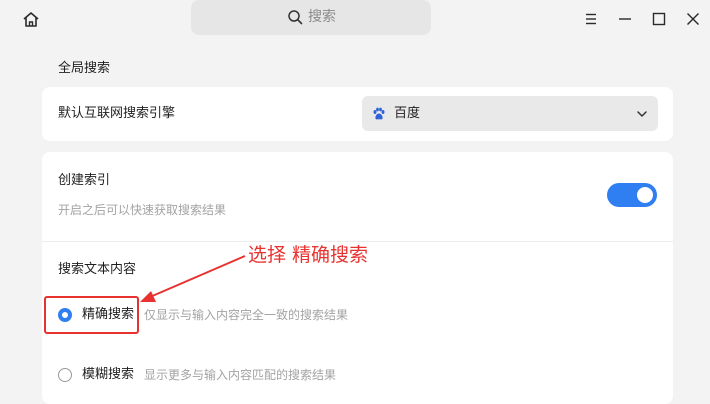 This screenshot has height=404, width=710. What do you see at coordinates (659, 19) in the screenshot?
I see `maximize-icon` at bounding box center [659, 19].